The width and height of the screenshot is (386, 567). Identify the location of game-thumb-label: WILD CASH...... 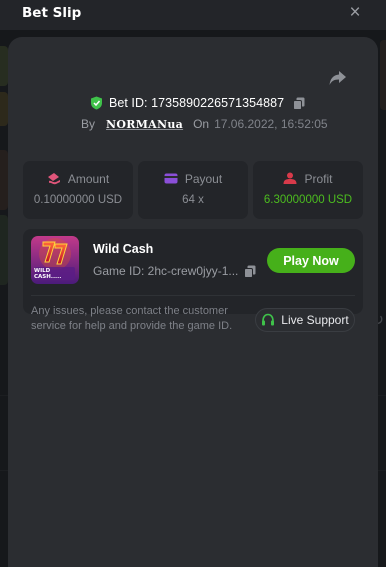
(48, 274).